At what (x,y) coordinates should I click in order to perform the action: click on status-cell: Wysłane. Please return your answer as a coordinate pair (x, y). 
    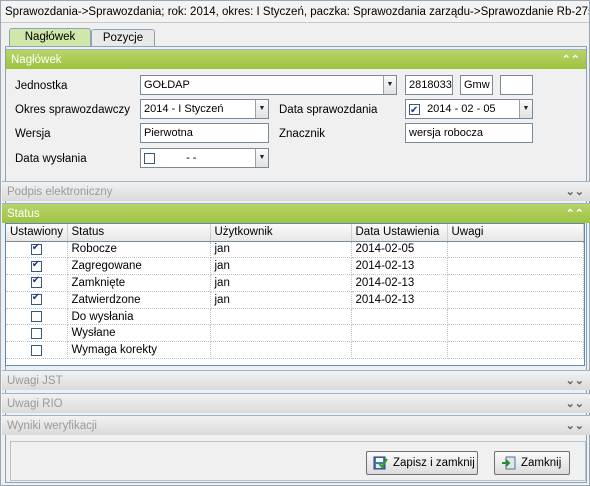
    Looking at the image, I should click on (139, 333).